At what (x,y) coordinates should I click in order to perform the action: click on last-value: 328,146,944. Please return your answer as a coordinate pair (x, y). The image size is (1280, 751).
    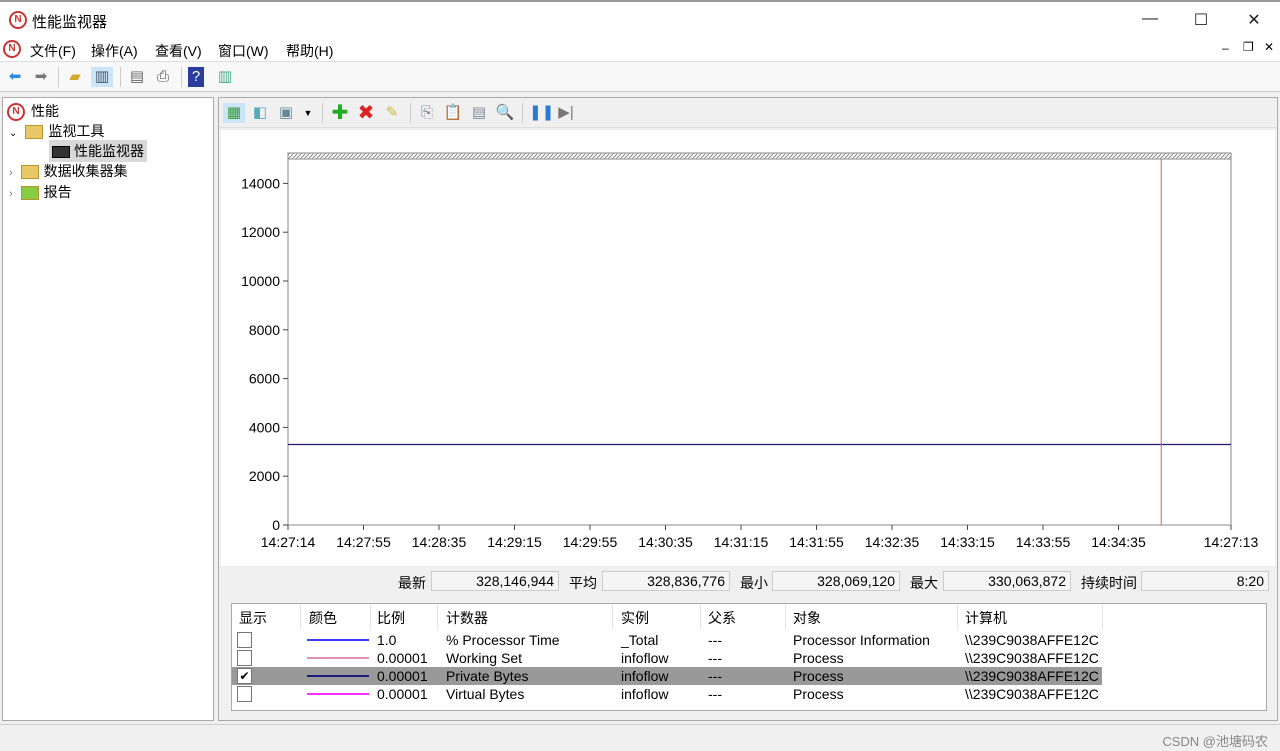
    Looking at the image, I should click on (495, 581).